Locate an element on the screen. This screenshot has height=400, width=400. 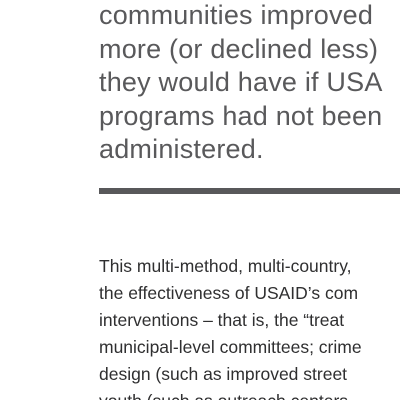
body-line: This multi-method, multi-country, is located at coordinates (225, 266).